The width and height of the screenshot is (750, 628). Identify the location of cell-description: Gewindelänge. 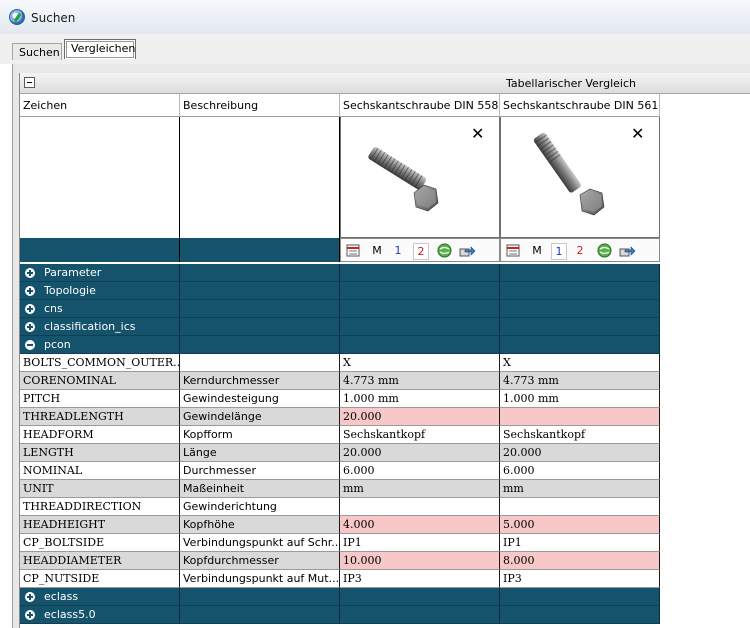
(260, 417).